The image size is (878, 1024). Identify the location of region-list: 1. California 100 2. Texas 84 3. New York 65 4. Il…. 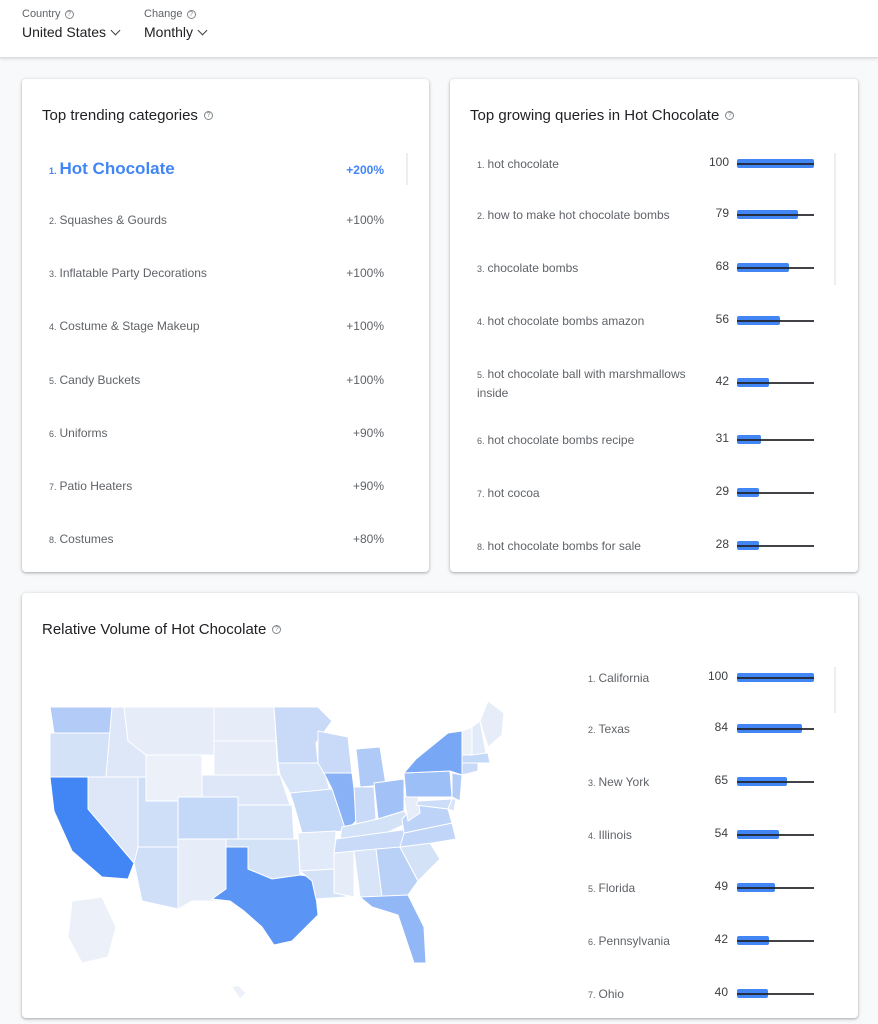
(719, 805).